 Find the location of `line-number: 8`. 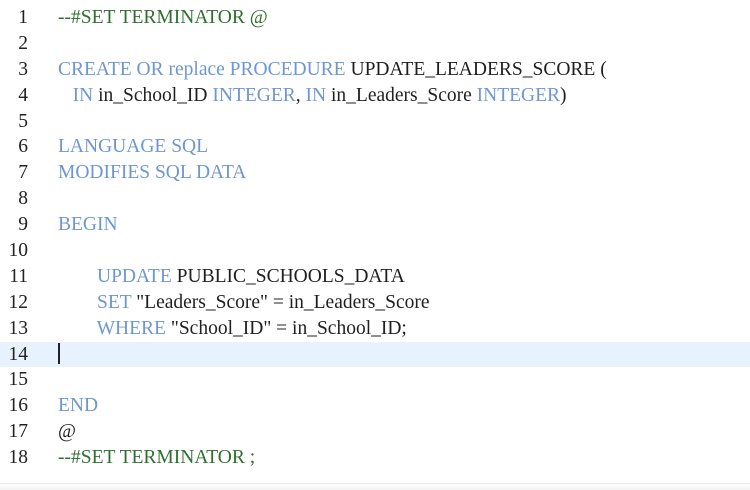

line-number: 8 is located at coordinates (23, 199).